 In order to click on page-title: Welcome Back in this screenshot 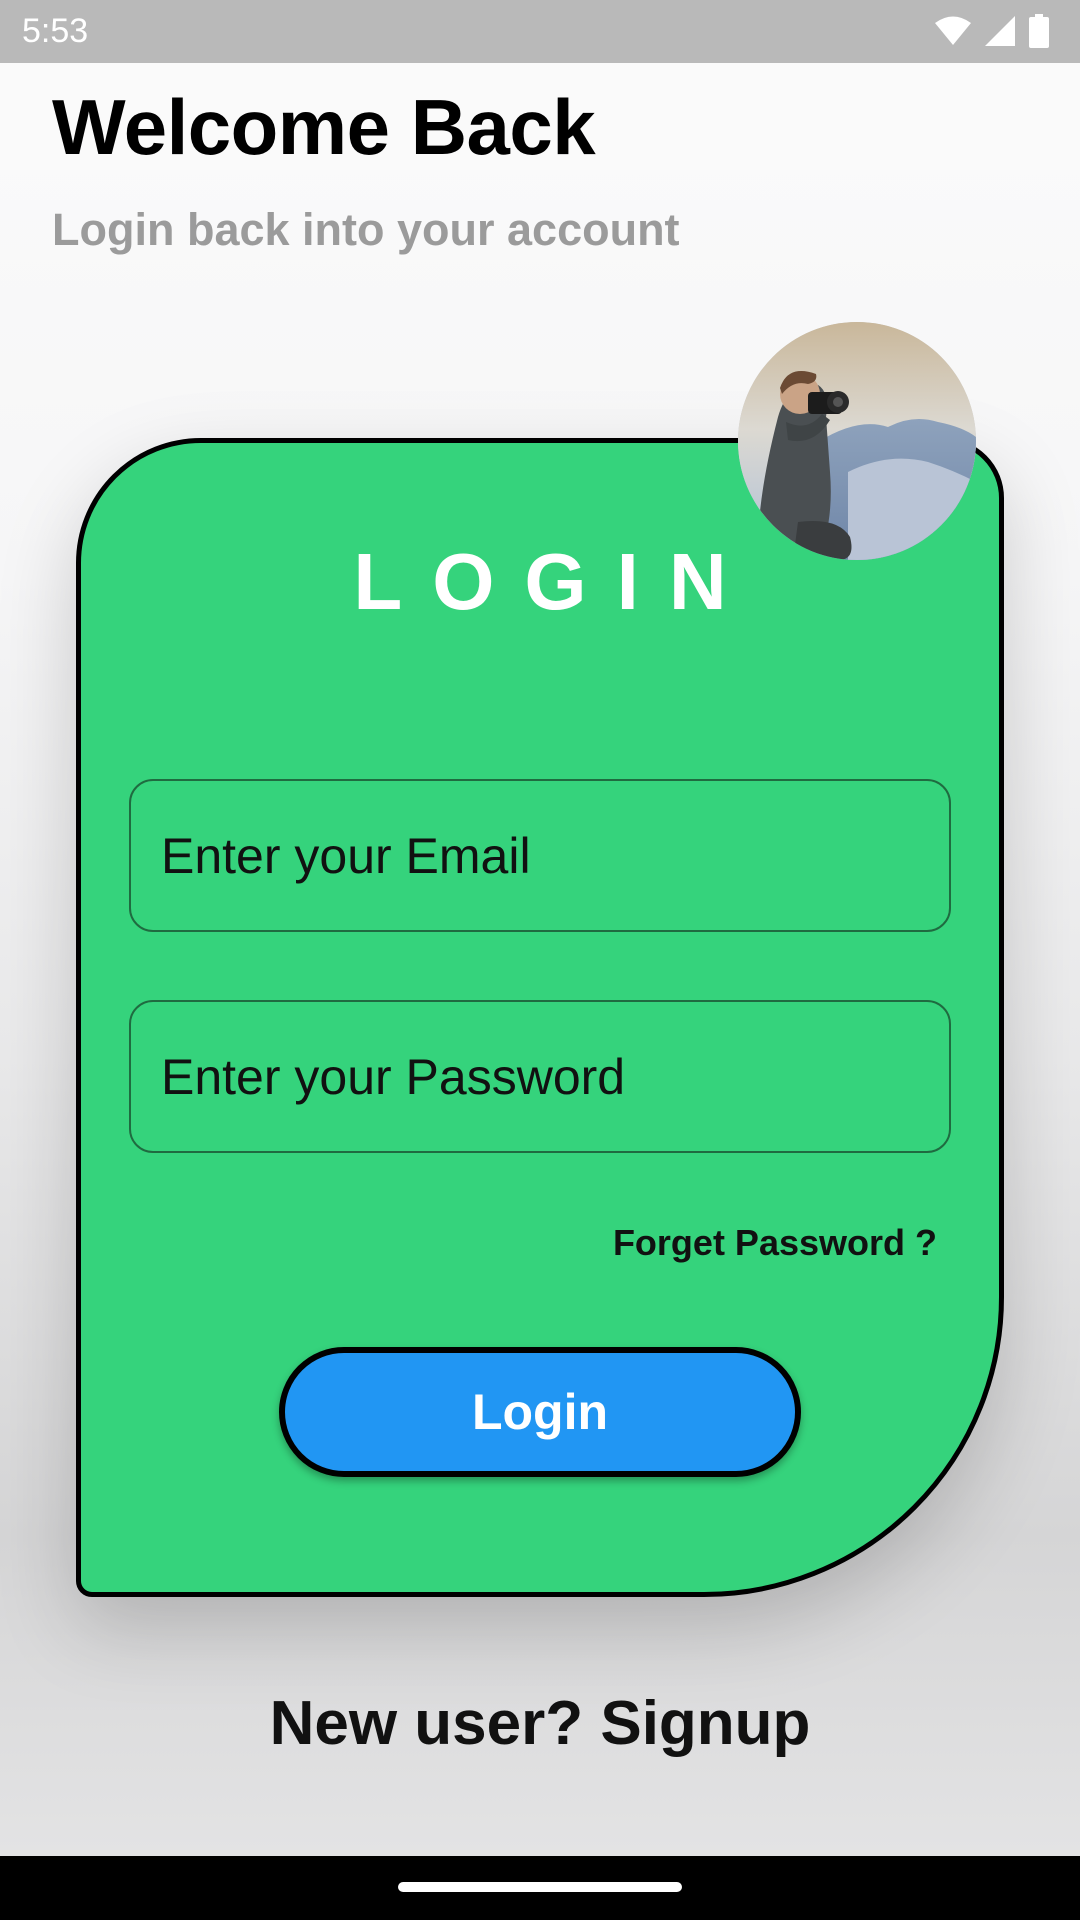, I will do `click(324, 127)`.